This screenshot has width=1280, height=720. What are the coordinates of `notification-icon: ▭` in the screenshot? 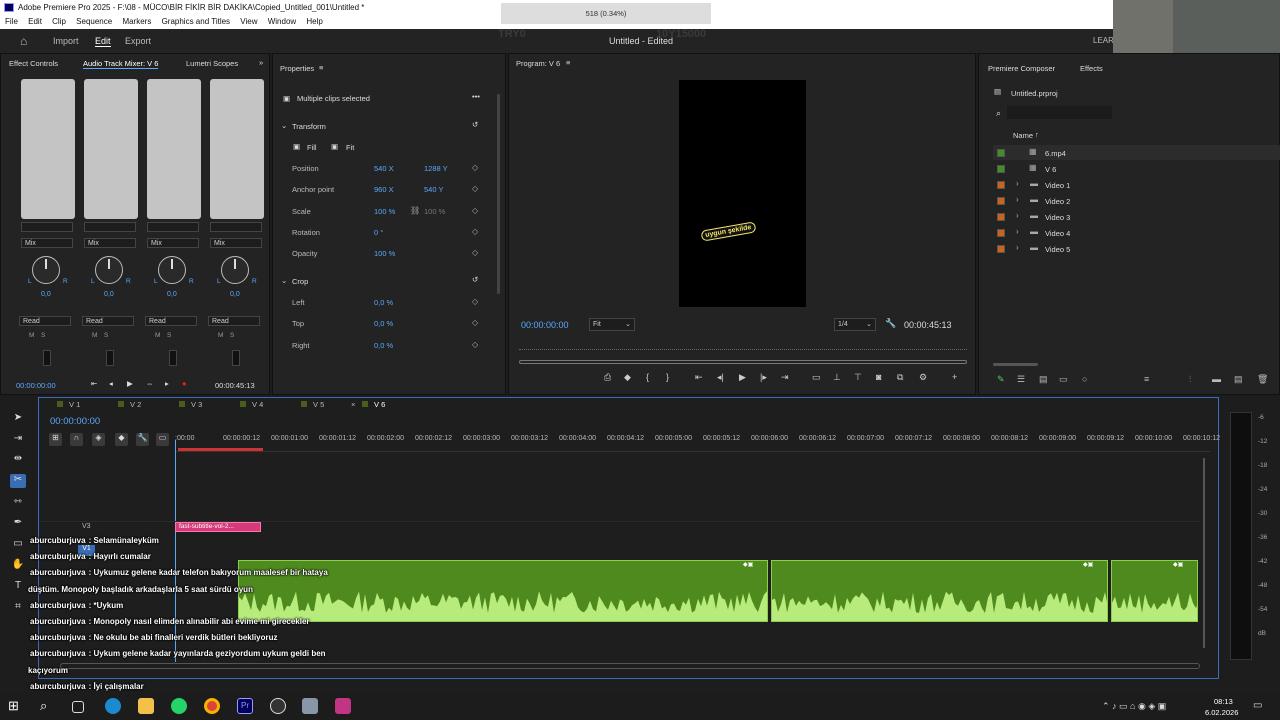 It's located at (1257, 705).